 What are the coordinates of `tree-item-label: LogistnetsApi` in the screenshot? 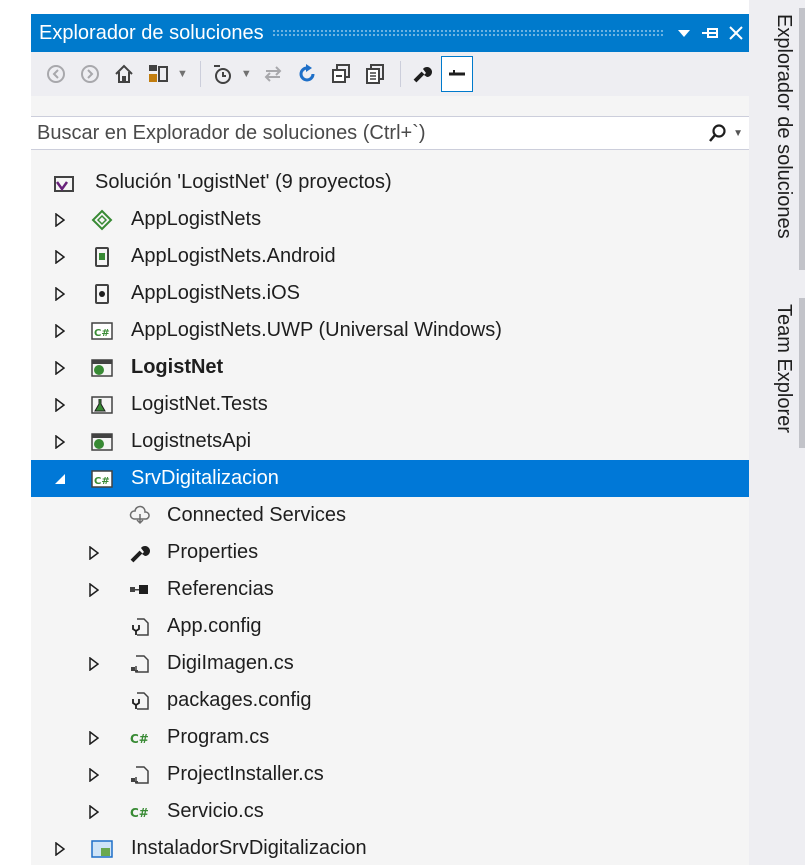 It's located at (191, 441).